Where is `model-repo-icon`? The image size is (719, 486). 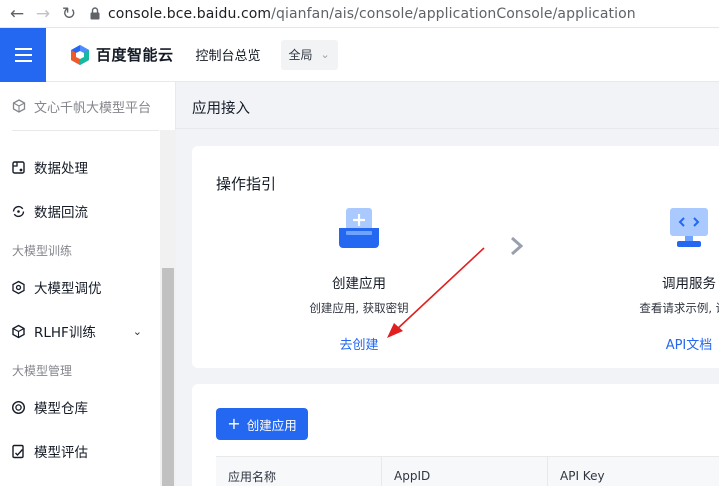 model-repo-icon is located at coordinates (18, 407).